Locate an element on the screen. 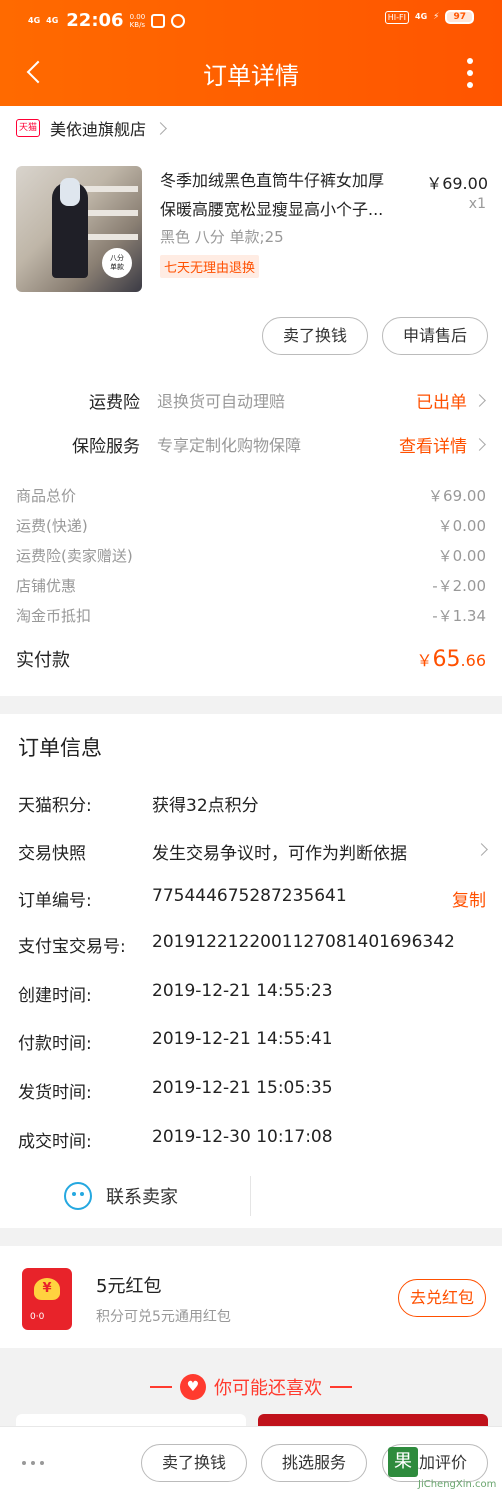  divider is located at coordinates (250, 1196).